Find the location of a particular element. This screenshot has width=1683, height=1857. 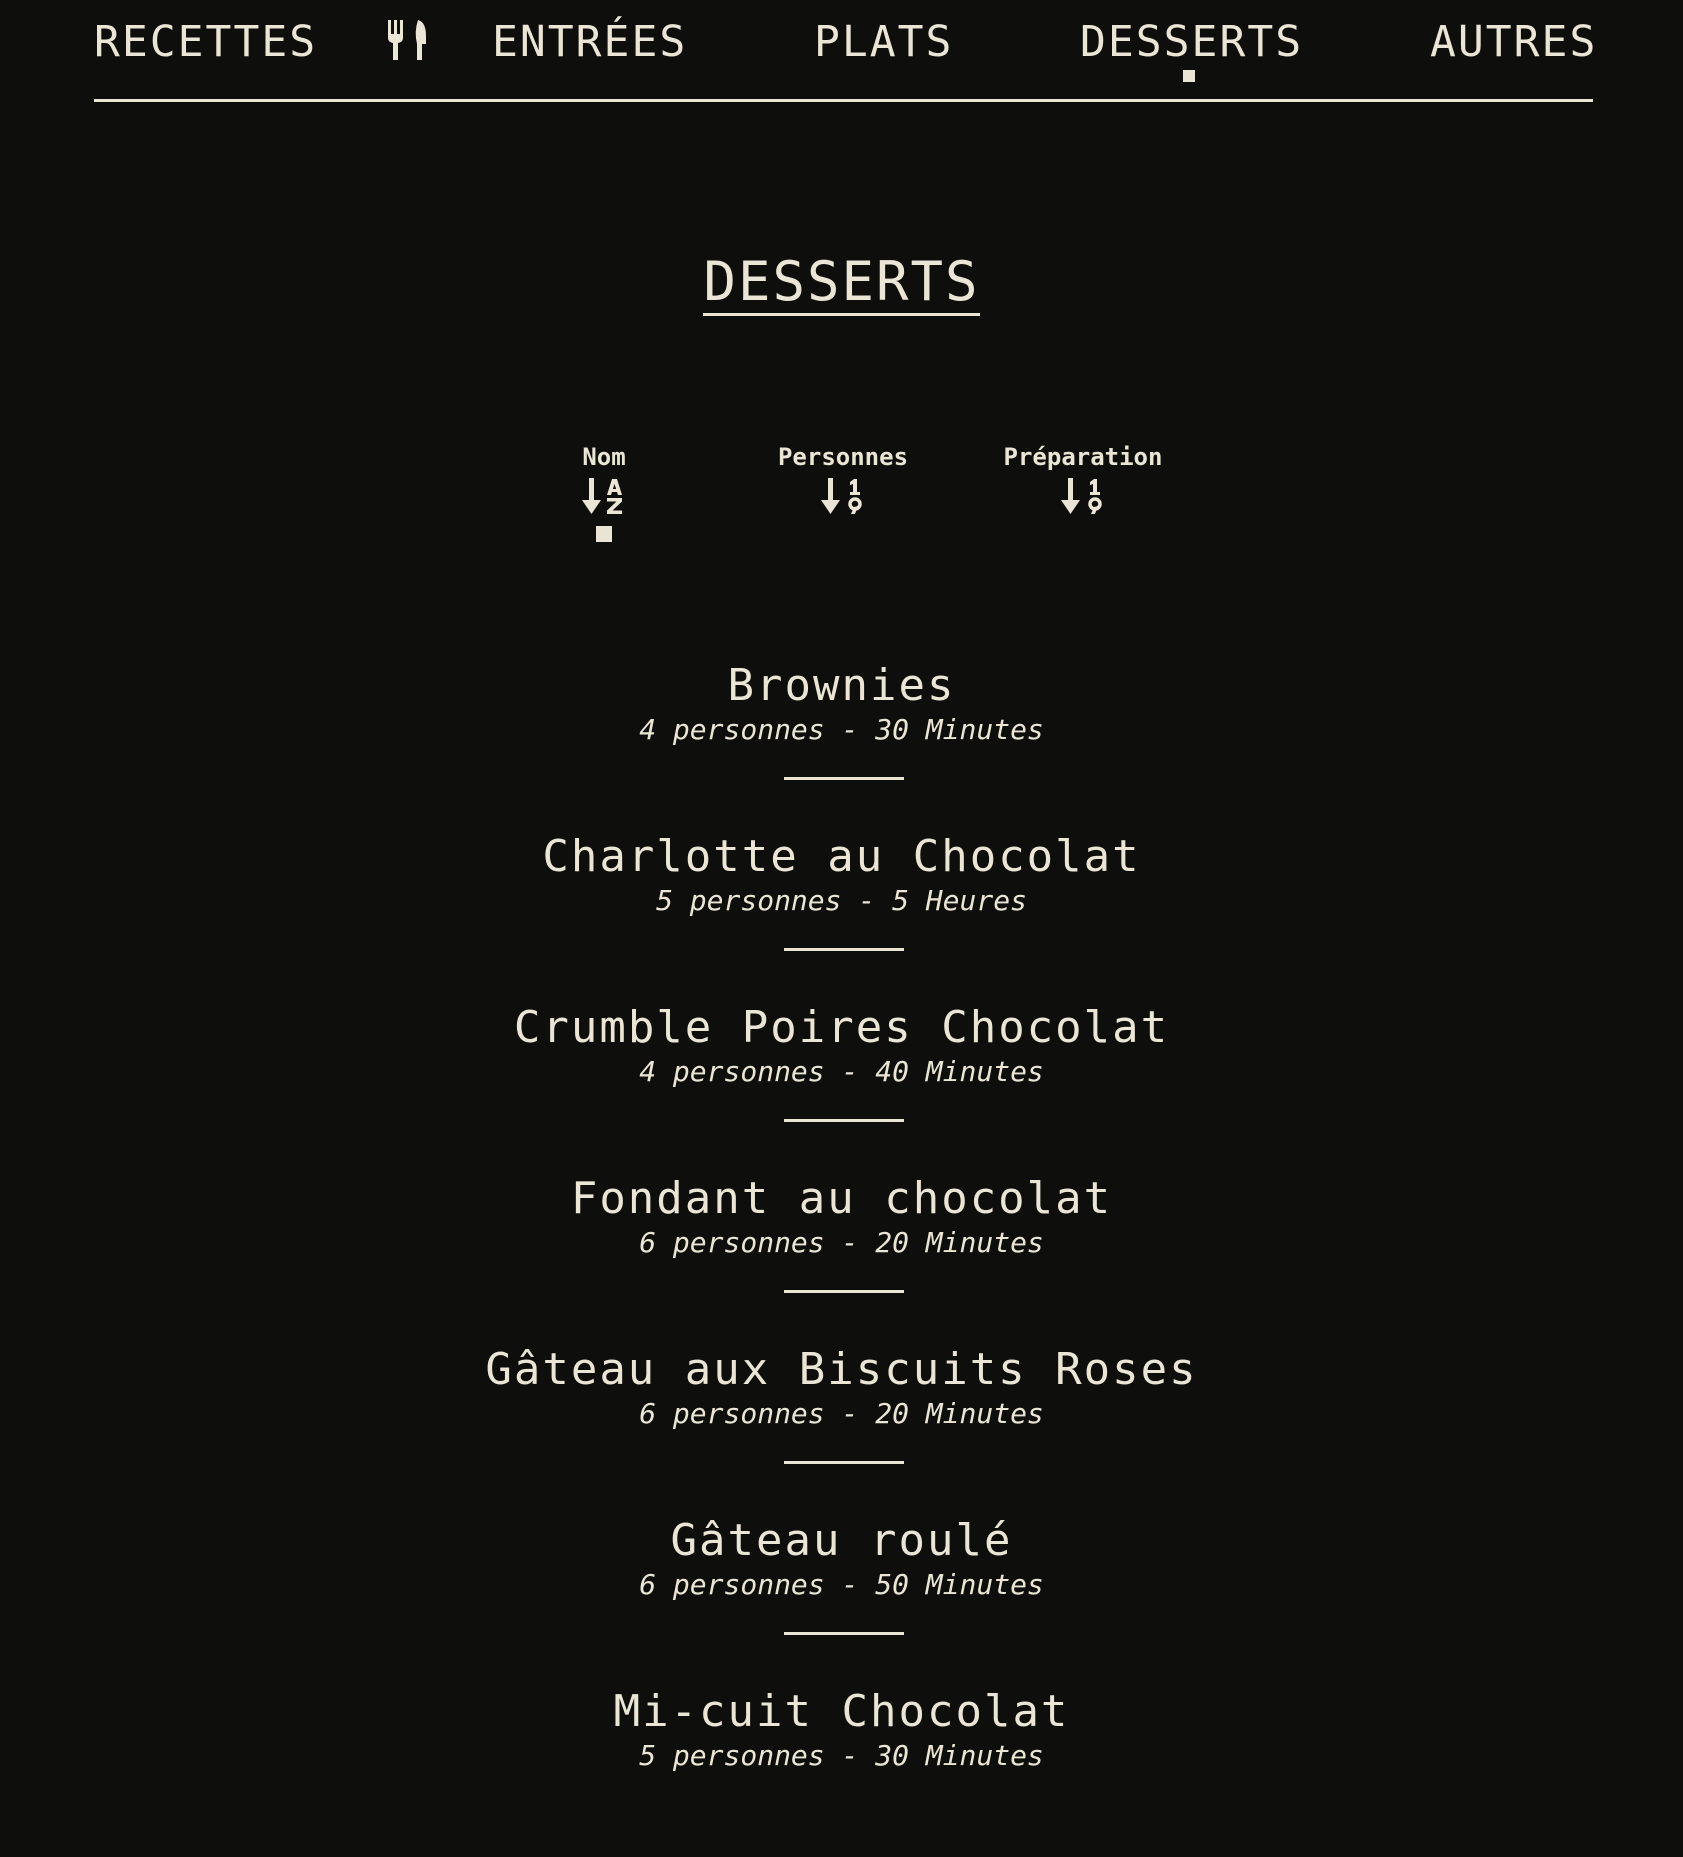

recipe-time: 40 Minutes is located at coordinates (959, 1071).